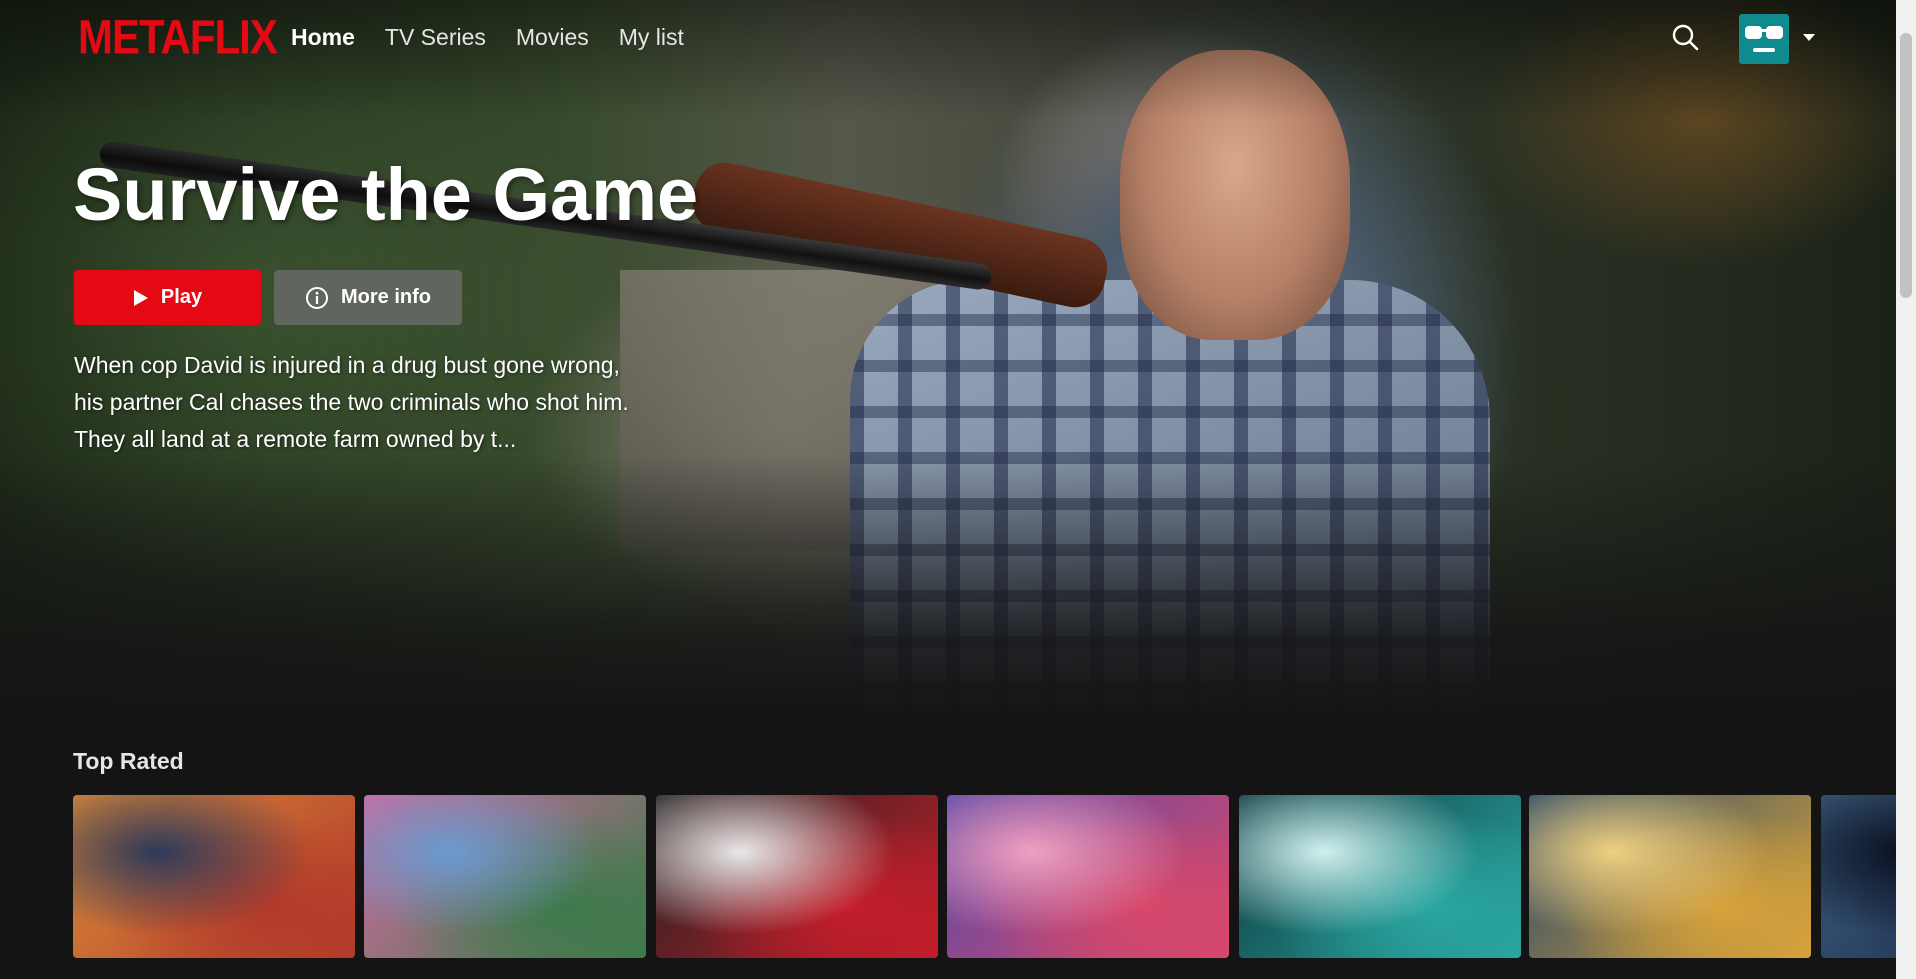 This screenshot has height=979, width=1916. I want to click on page-scrollbar, so click(1906, 489).